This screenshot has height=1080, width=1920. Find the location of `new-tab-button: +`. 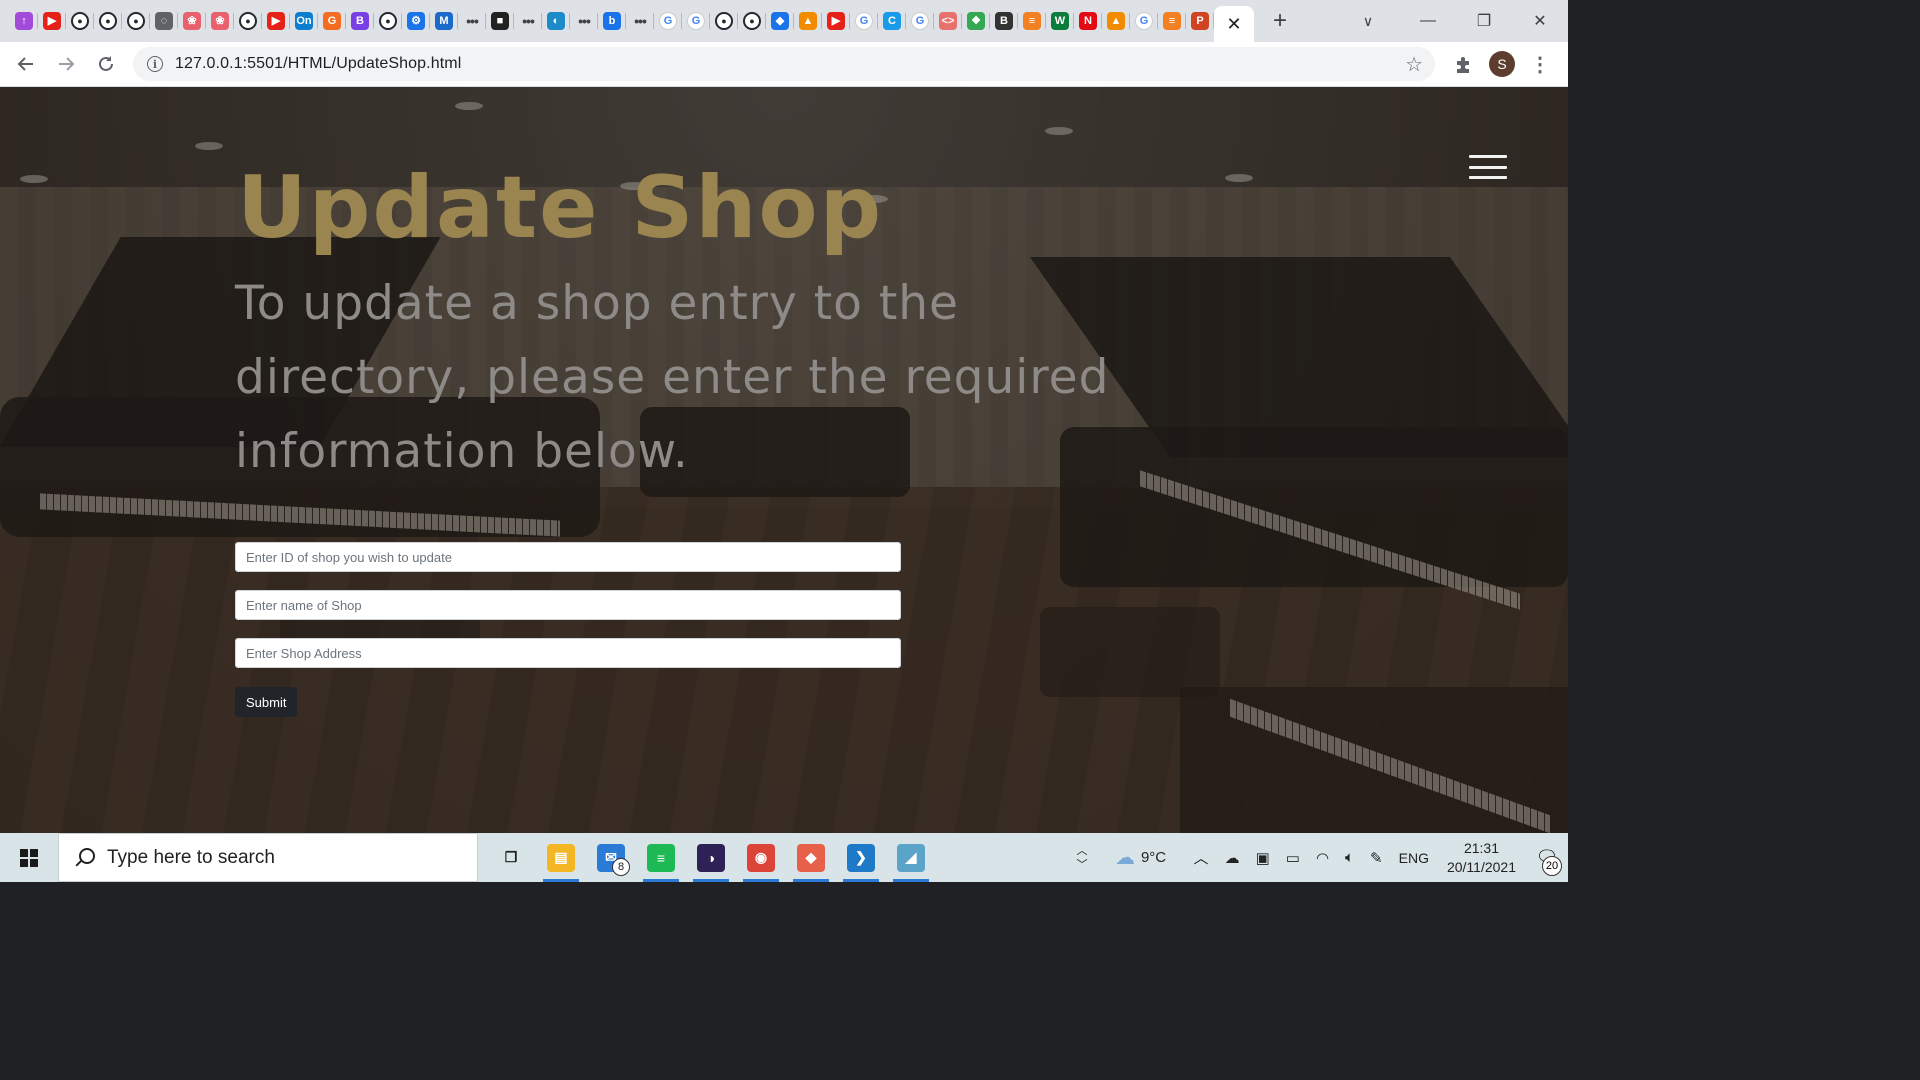

new-tab-button: + is located at coordinates (1280, 21).